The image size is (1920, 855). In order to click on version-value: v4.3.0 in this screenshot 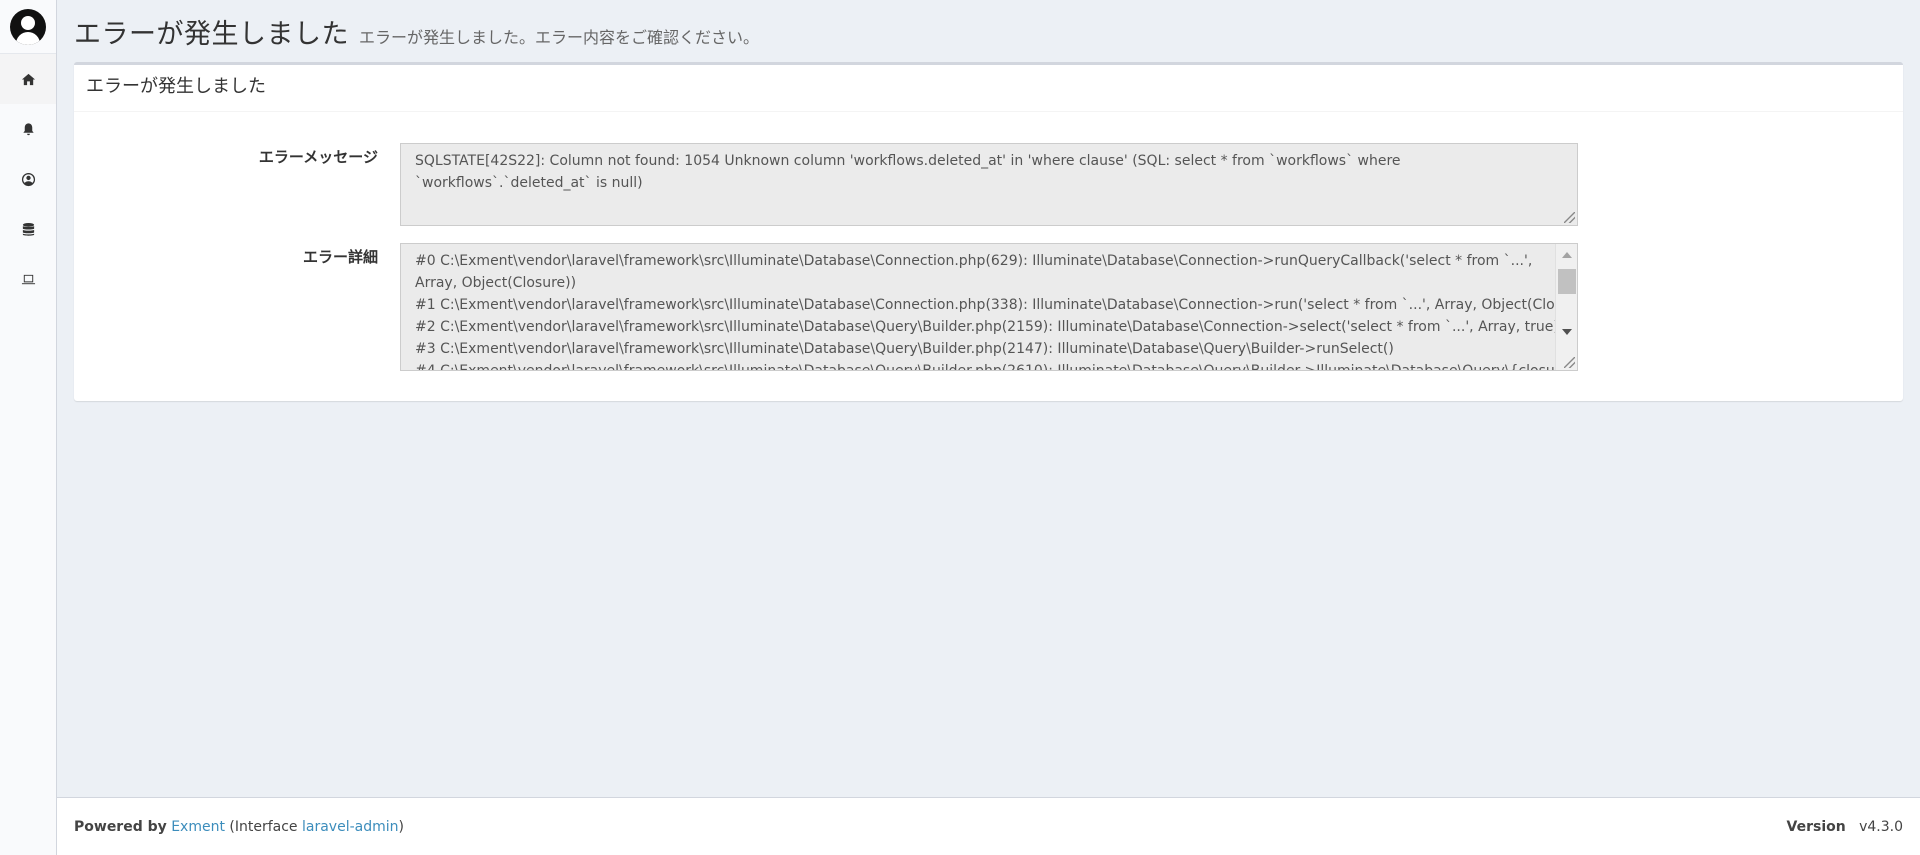, I will do `click(1881, 826)`.